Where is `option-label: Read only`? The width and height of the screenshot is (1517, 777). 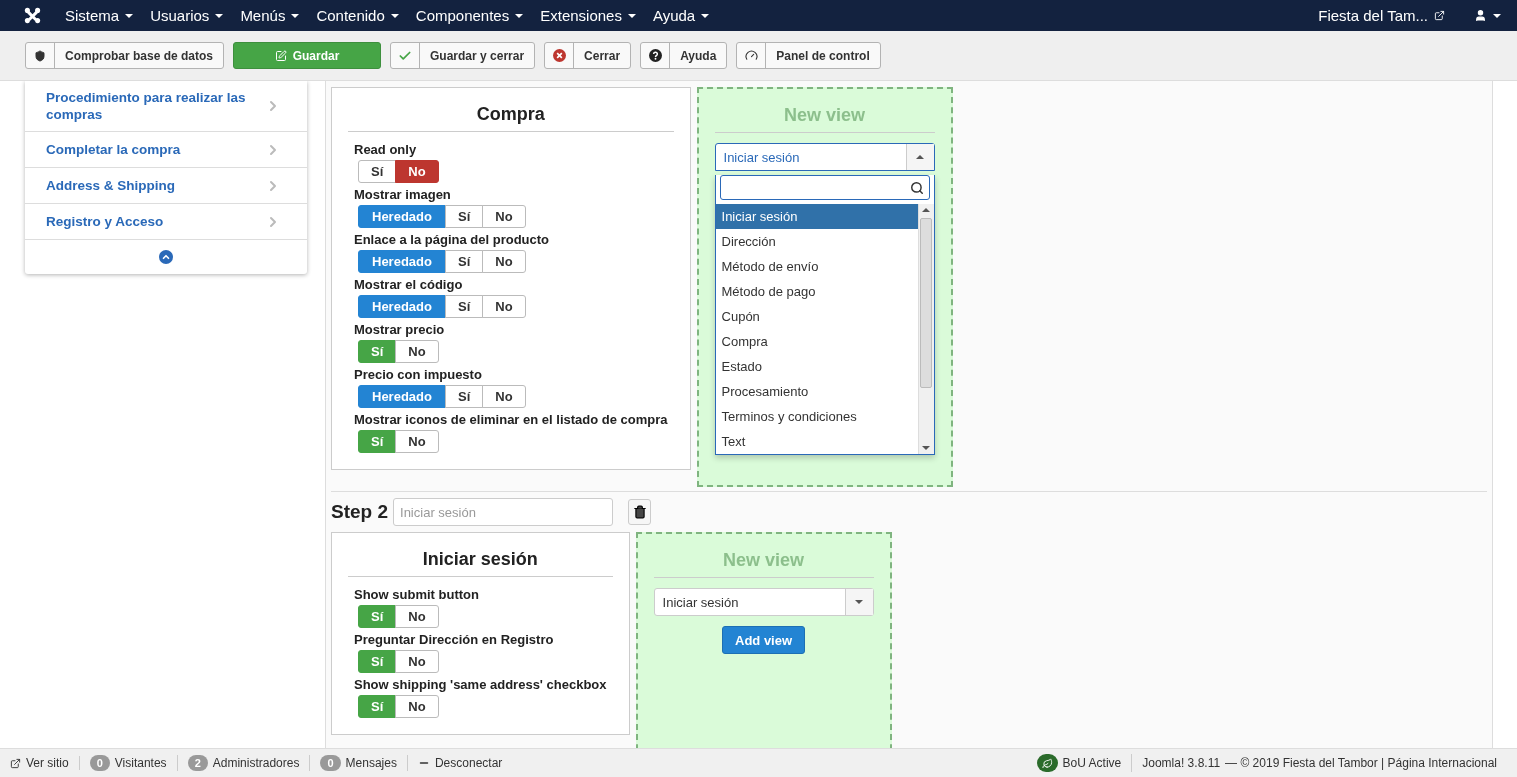 option-label: Read only is located at coordinates (386, 149).